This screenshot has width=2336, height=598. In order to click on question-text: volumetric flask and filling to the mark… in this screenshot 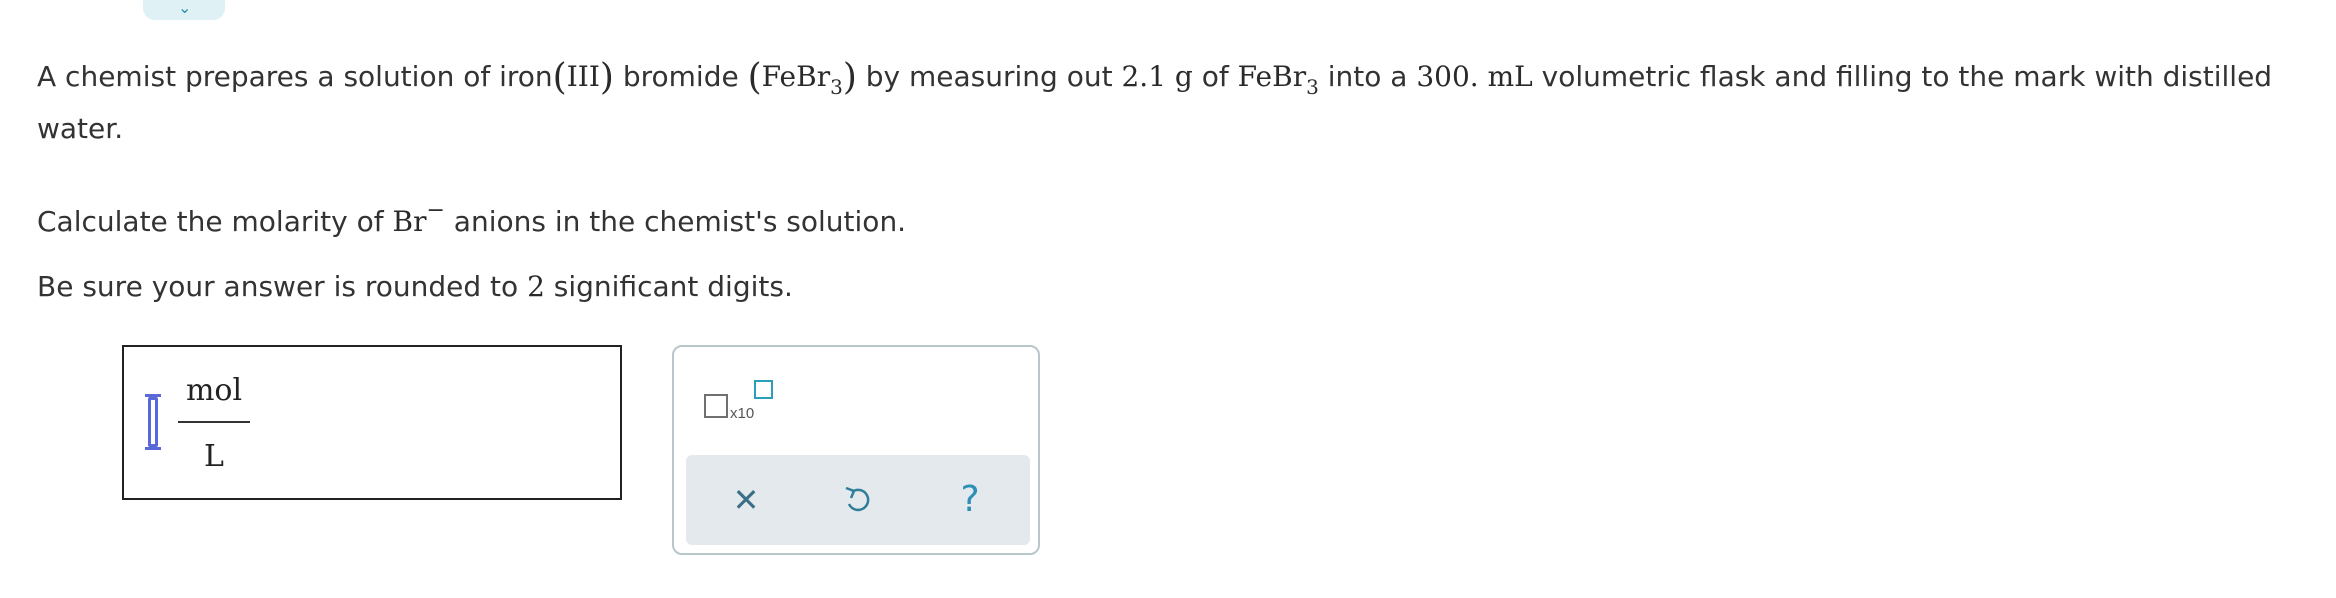, I will do `click(1902, 76)`.